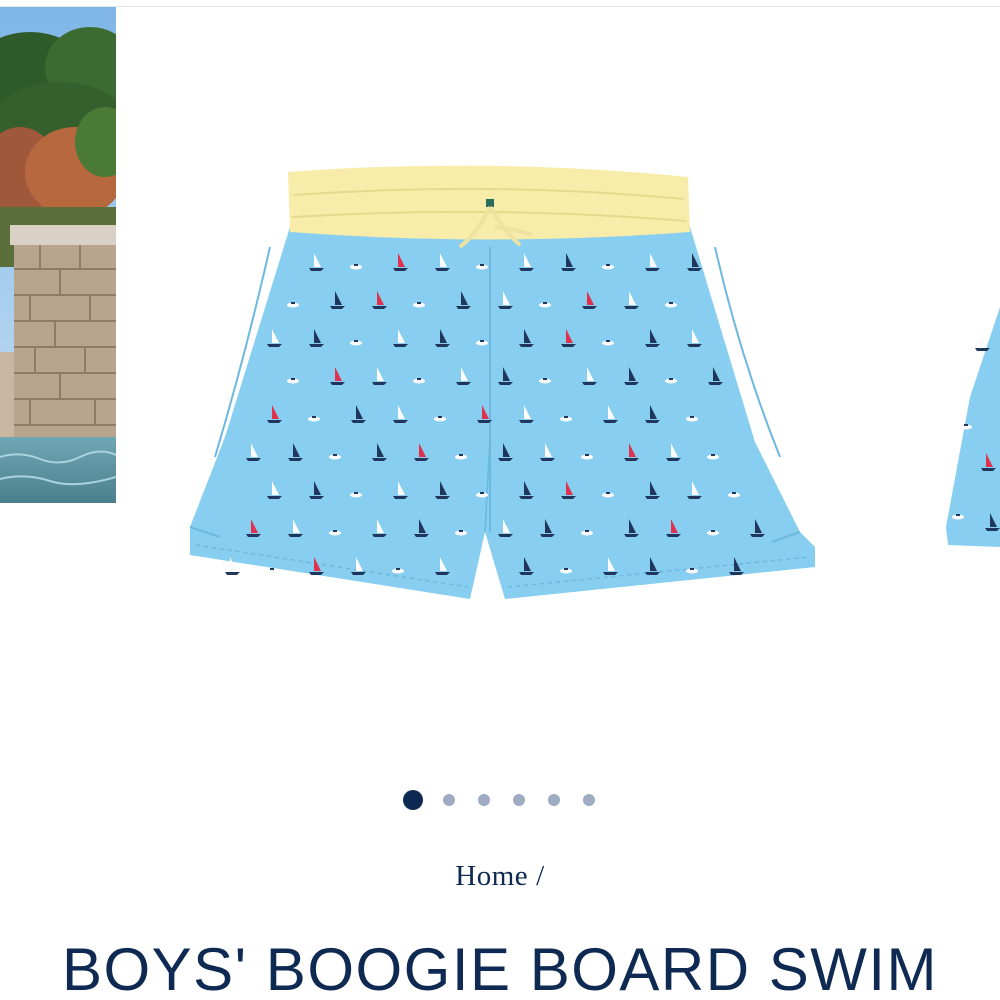  I want to click on gallery-pagination, so click(500, 800).